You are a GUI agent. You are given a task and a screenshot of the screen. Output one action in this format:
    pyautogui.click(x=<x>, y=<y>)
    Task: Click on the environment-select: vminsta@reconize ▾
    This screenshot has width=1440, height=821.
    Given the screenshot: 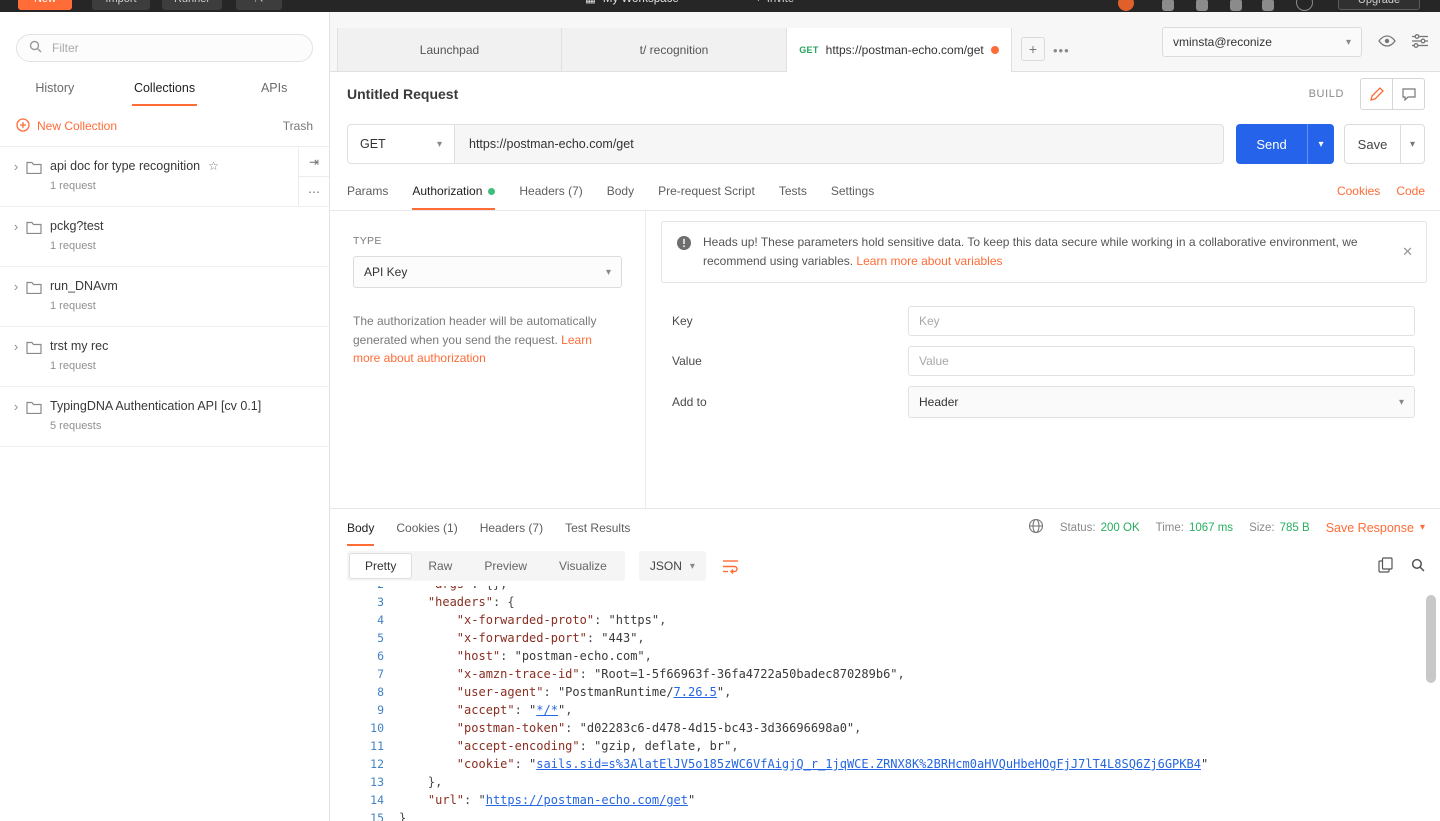 What is the action you would take?
    pyautogui.click(x=1262, y=42)
    